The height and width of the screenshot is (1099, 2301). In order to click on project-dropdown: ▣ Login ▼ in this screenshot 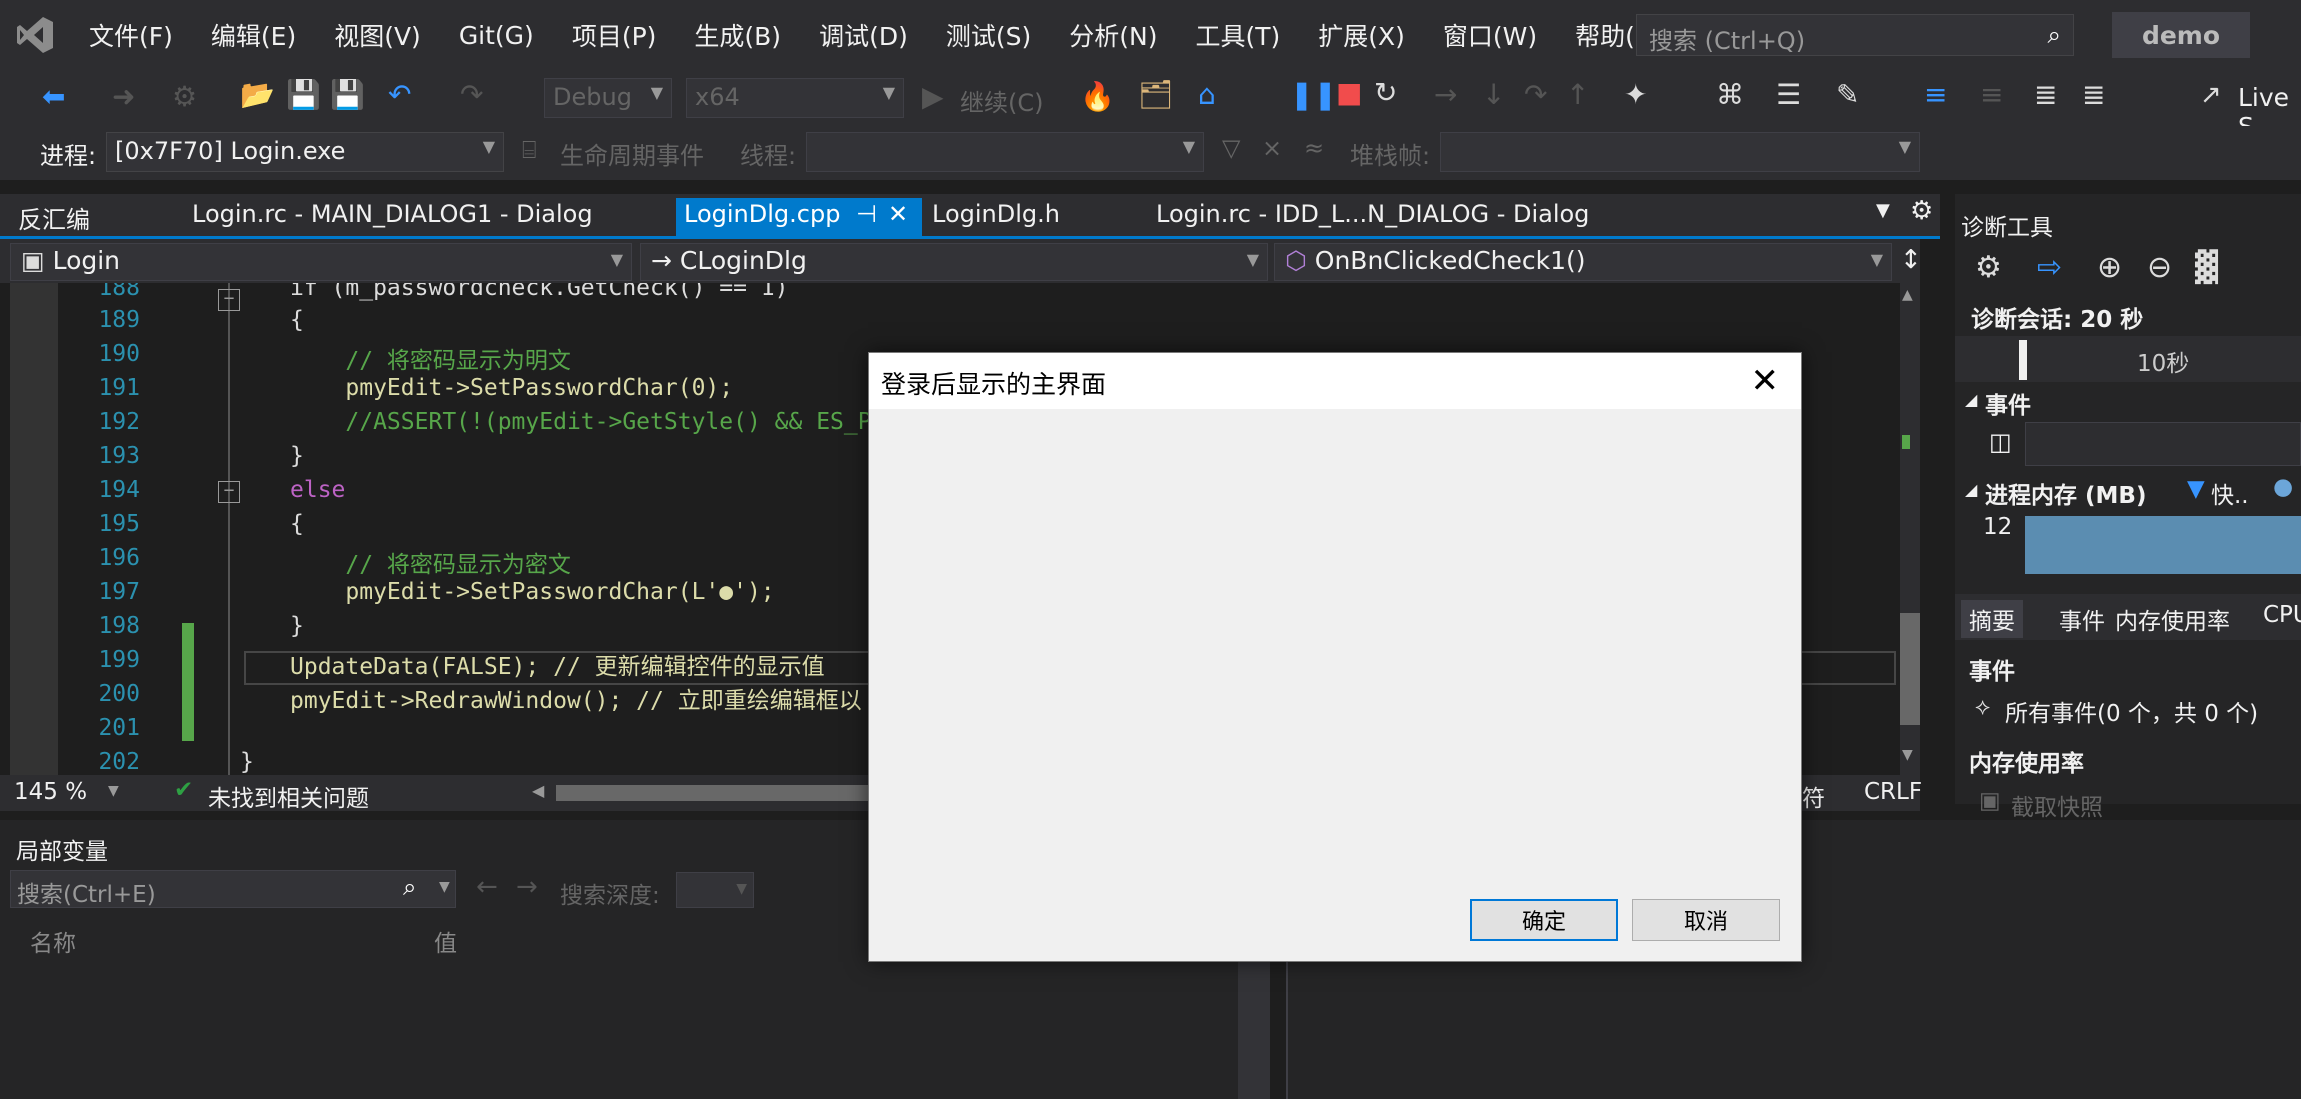, I will do `click(321, 262)`.